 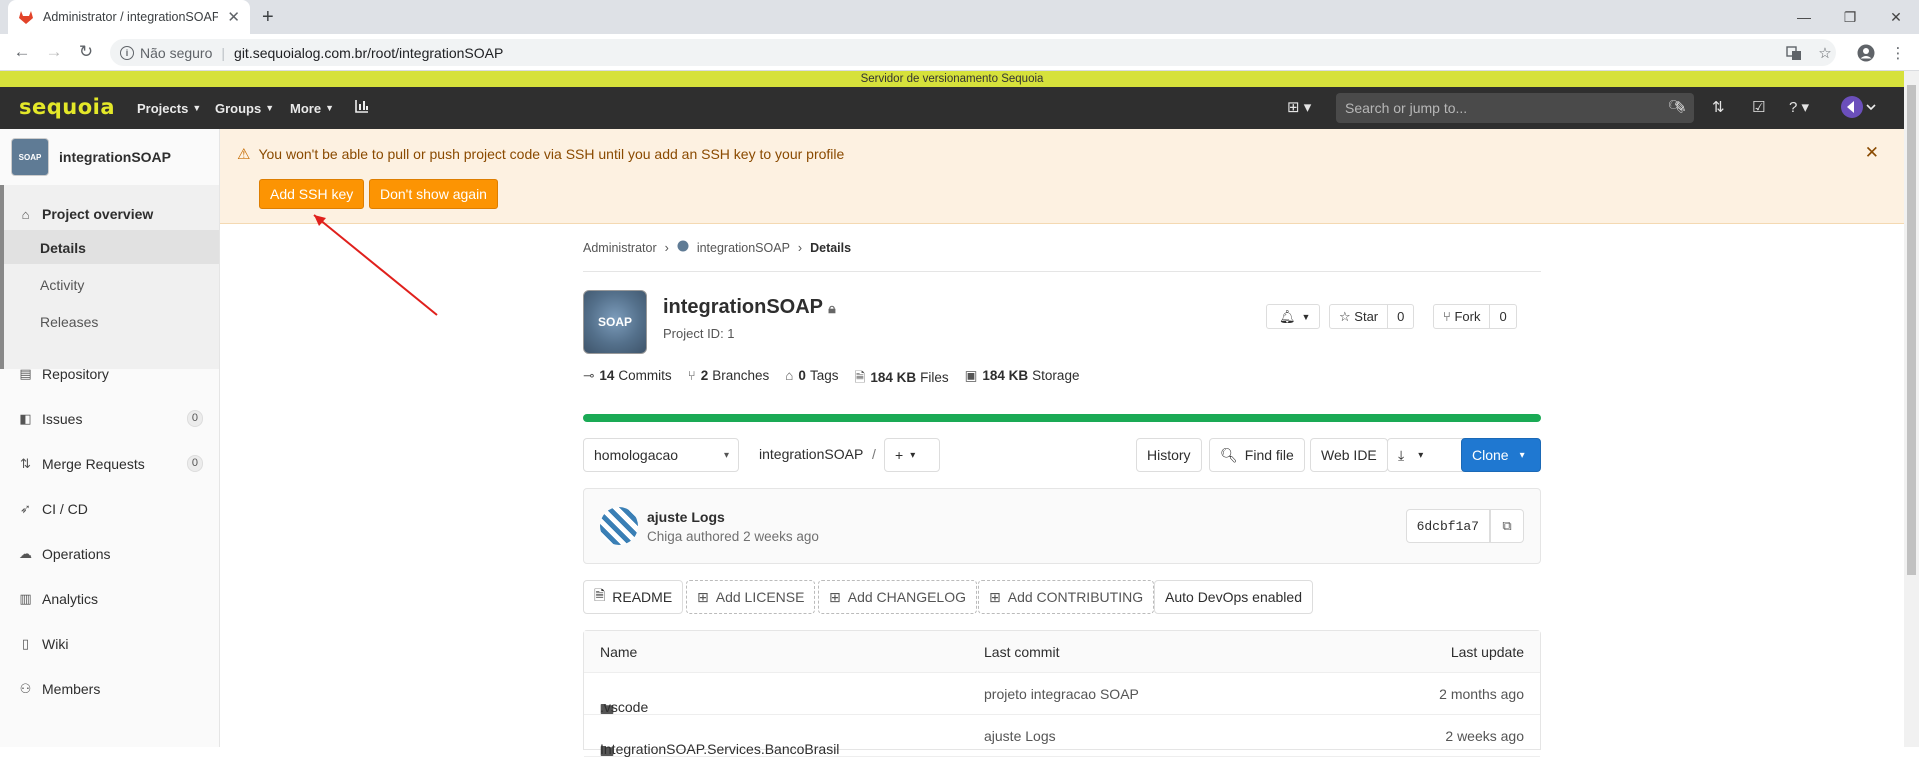 I want to click on tab-close-icon: ✕, so click(x=233, y=17).